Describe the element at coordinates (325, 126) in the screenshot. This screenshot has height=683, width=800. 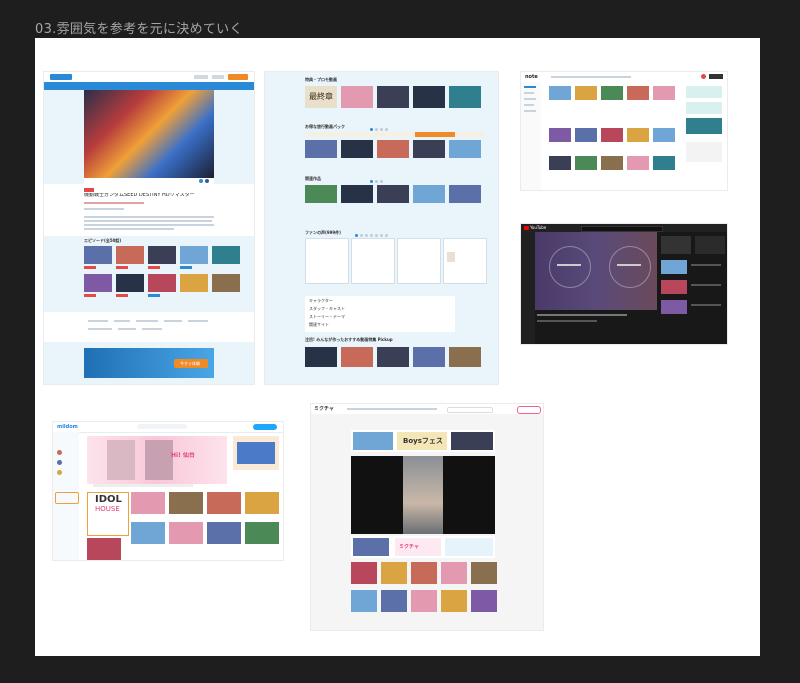
I see `section-title: お得な旅行動画パック` at that location.